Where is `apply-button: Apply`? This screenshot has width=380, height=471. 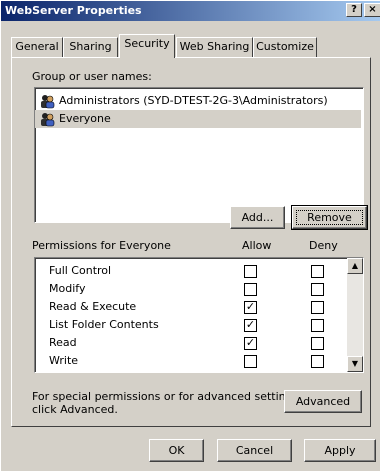
apply-button: Apply is located at coordinates (340, 450).